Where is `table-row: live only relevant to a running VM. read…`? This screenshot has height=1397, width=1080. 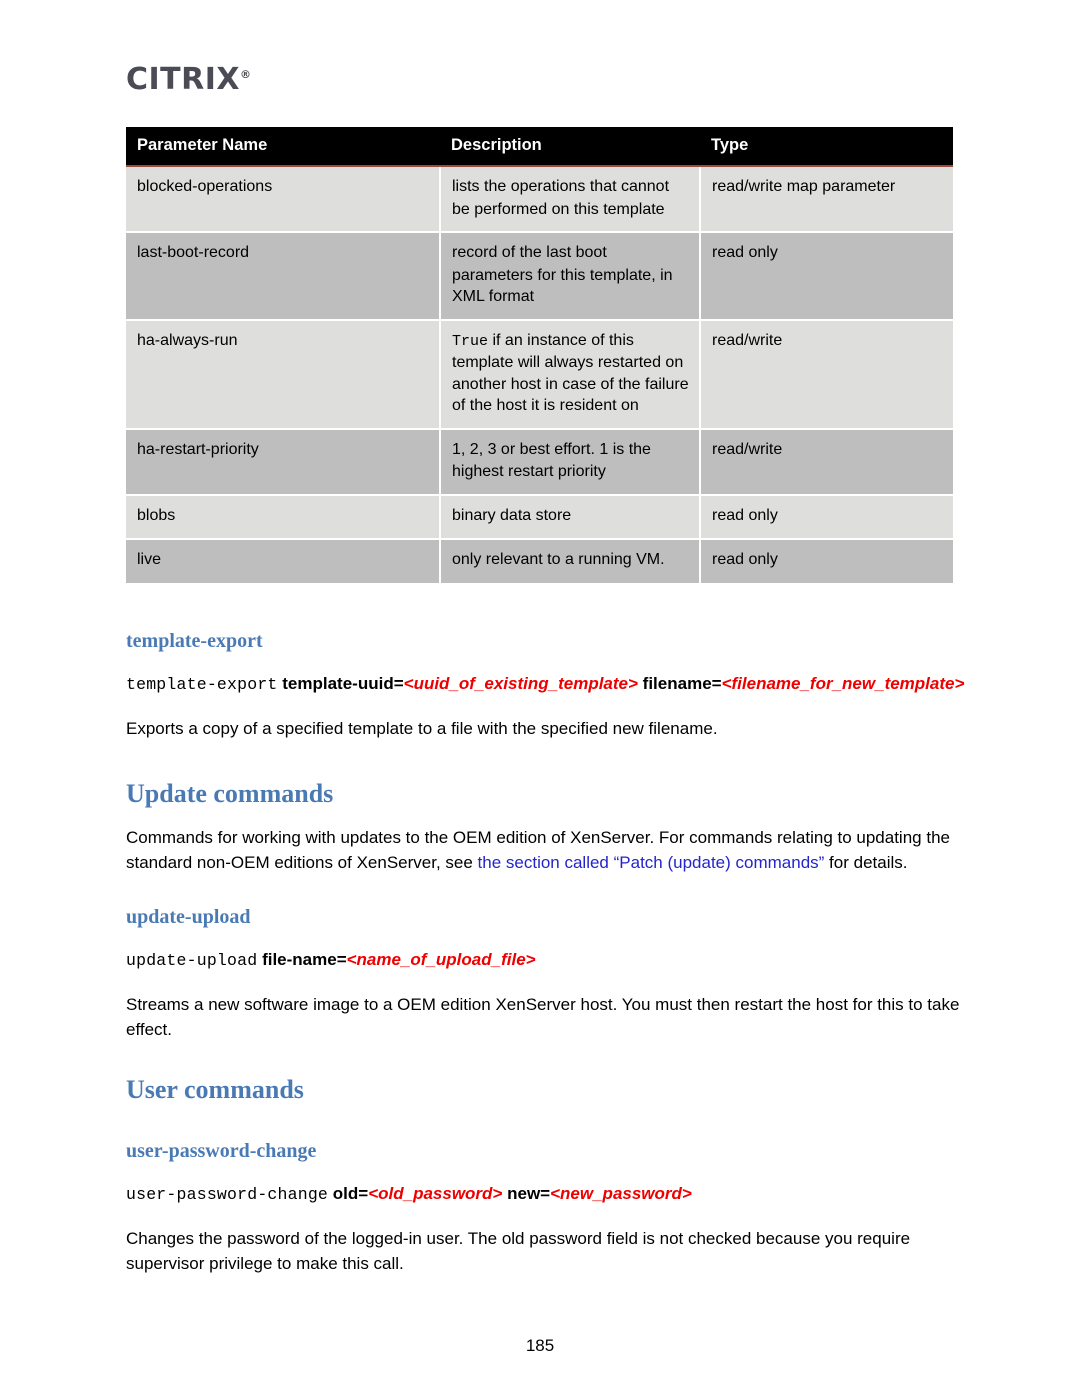
table-row: live only relevant to a running VM. read… is located at coordinates (539, 560).